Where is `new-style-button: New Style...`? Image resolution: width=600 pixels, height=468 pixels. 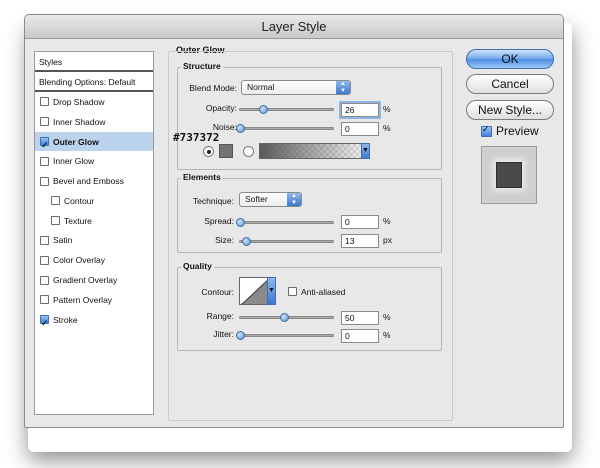
new-style-button: New Style... is located at coordinates (510, 110).